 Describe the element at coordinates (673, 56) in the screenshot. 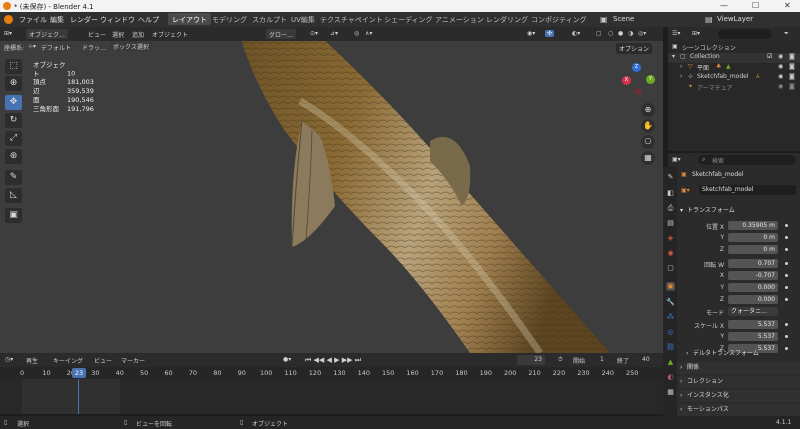

I see `expand-chevron-icon: ▾` at that location.